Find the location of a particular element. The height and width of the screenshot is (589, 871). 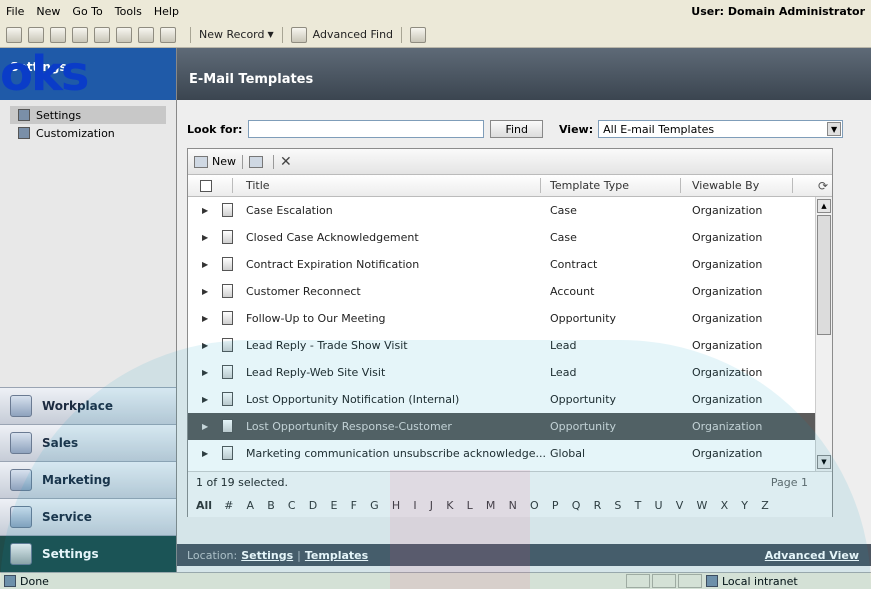

scroll-up-icon: ▲ is located at coordinates (824, 206).